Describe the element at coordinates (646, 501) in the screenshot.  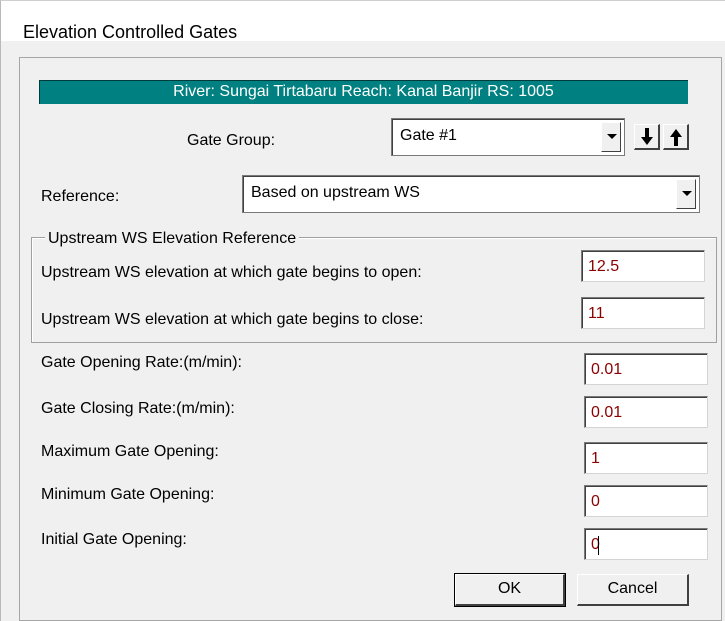
I see `min-opening-input: 0` at that location.